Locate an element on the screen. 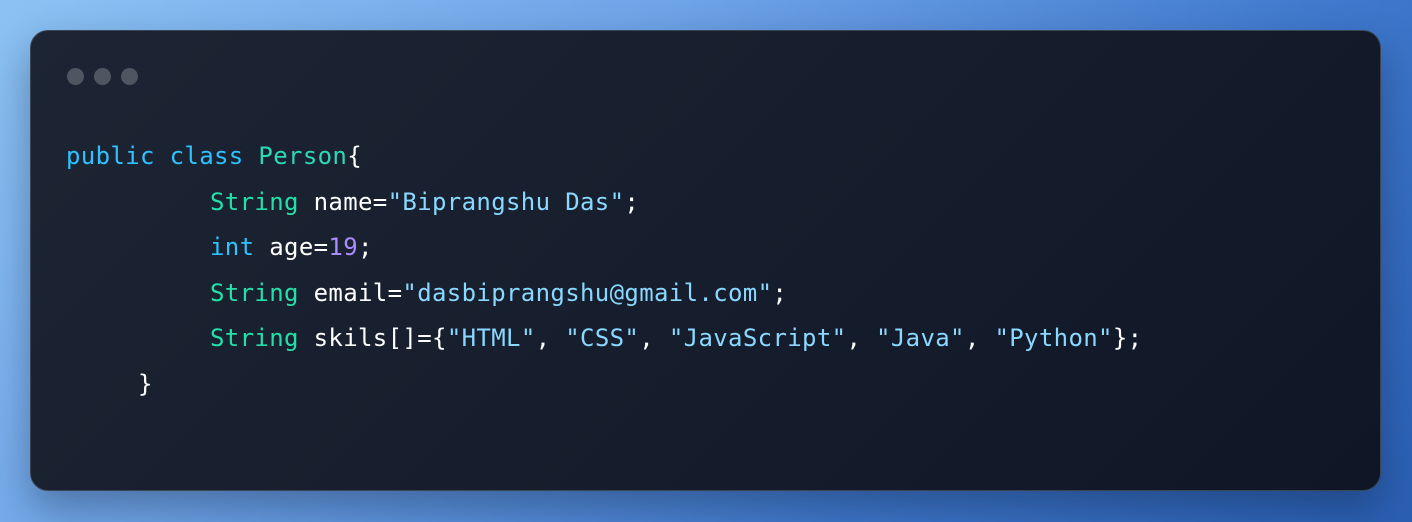 Image resolution: width=1412 pixels, height=522 pixels. token-identifier: email= is located at coordinates (358, 292).